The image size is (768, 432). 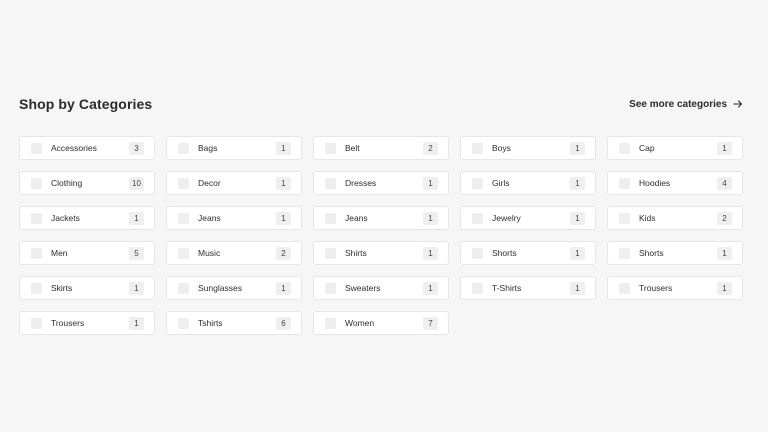 What do you see at coordinates (381, 253) in the screenshot?
I see `category-item: Shirts 1` at bounding box center [381, 253].